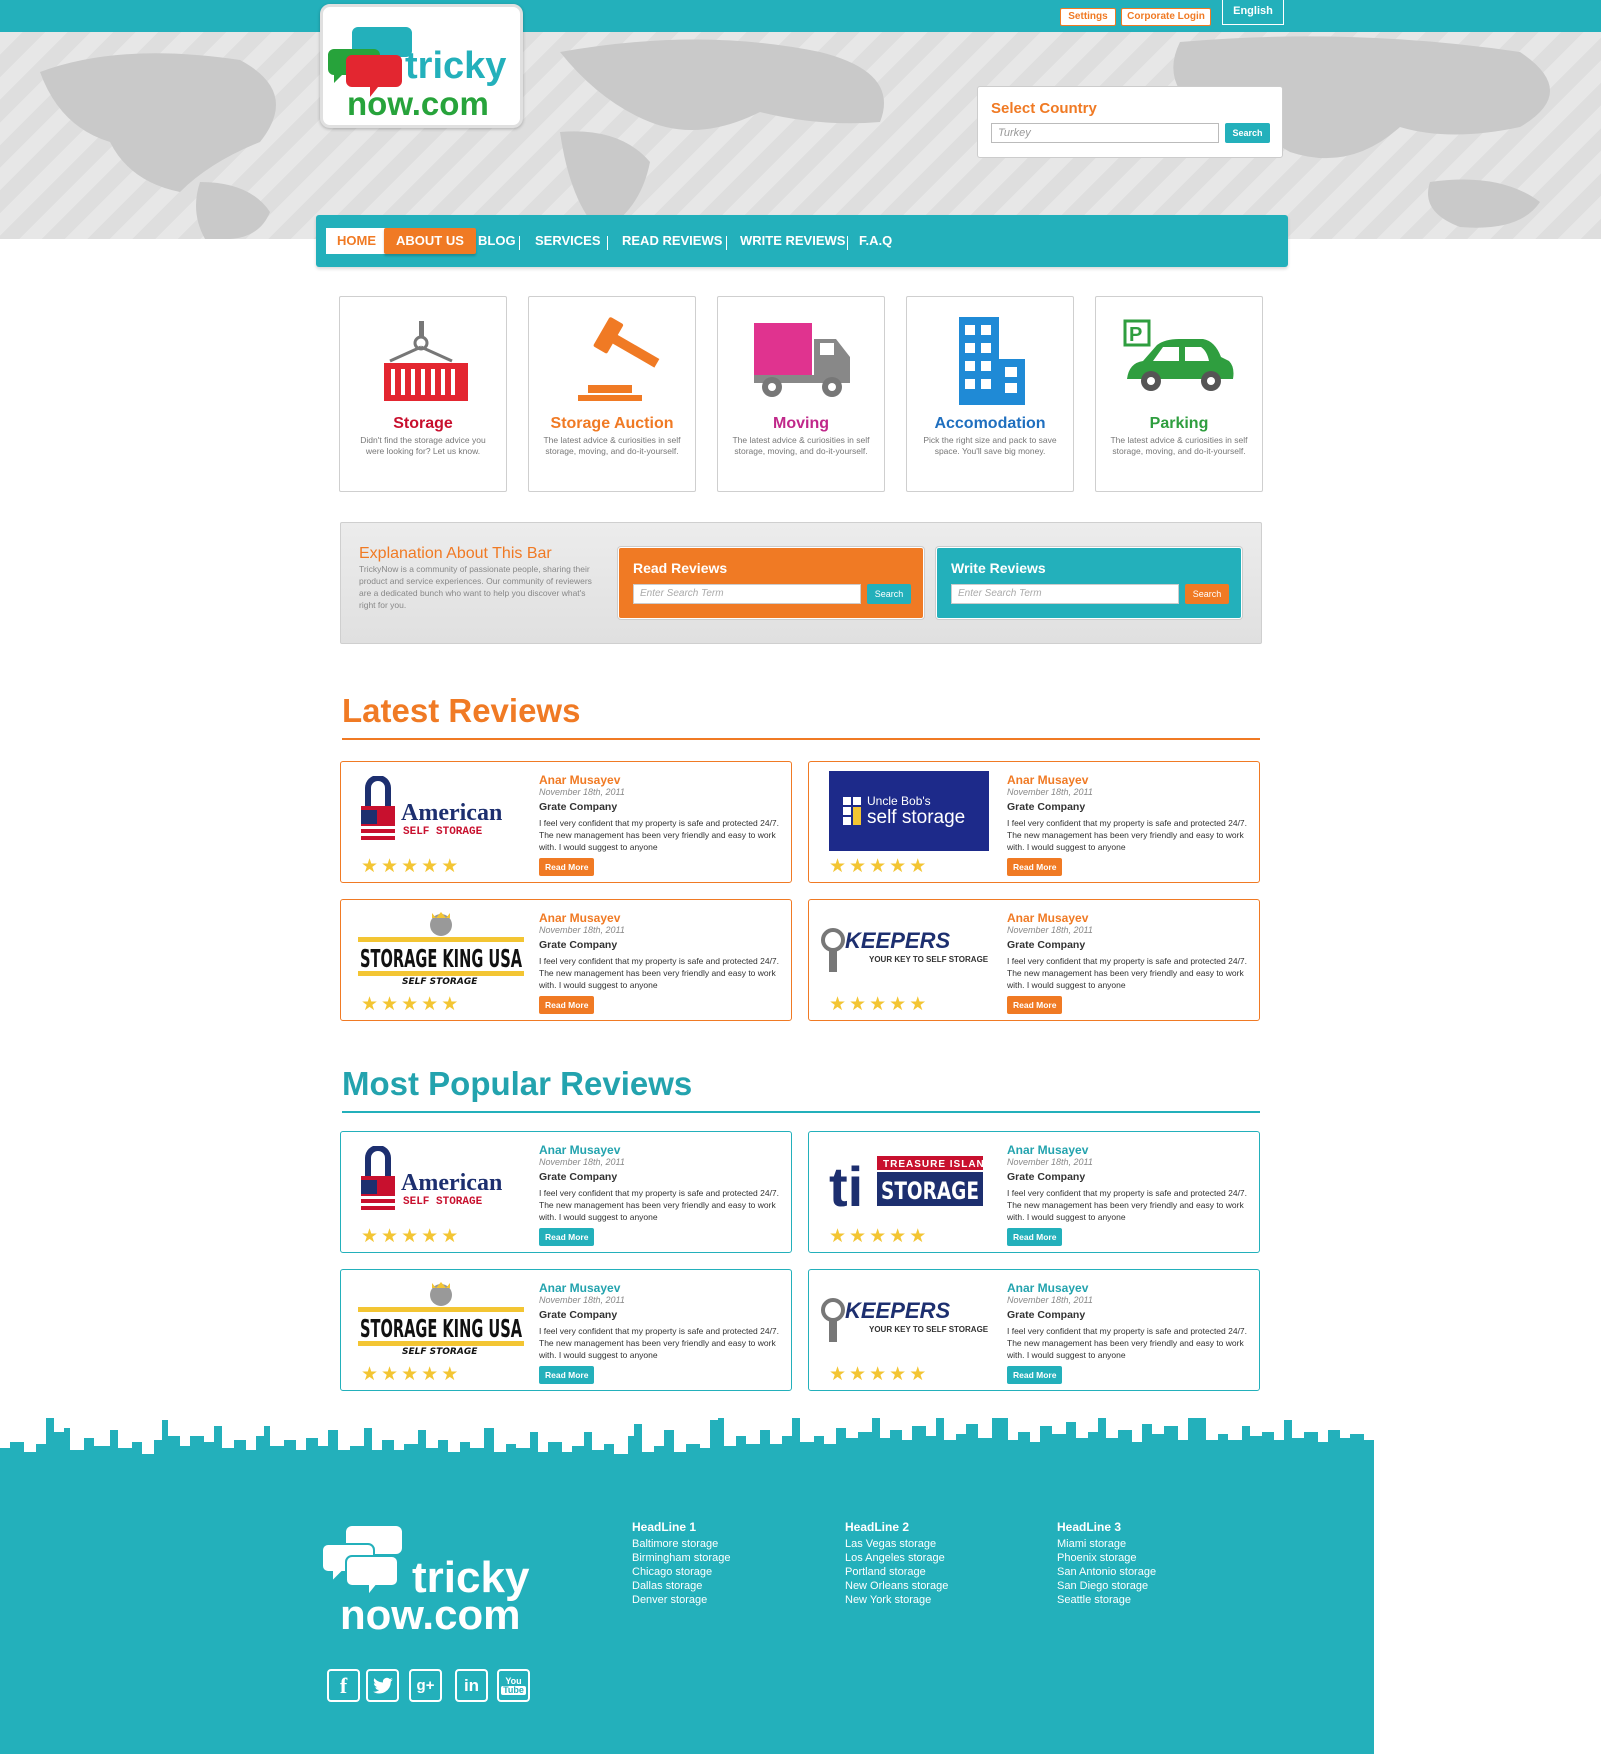  I want to click on country-search-button: Search, so click(1247, 133).